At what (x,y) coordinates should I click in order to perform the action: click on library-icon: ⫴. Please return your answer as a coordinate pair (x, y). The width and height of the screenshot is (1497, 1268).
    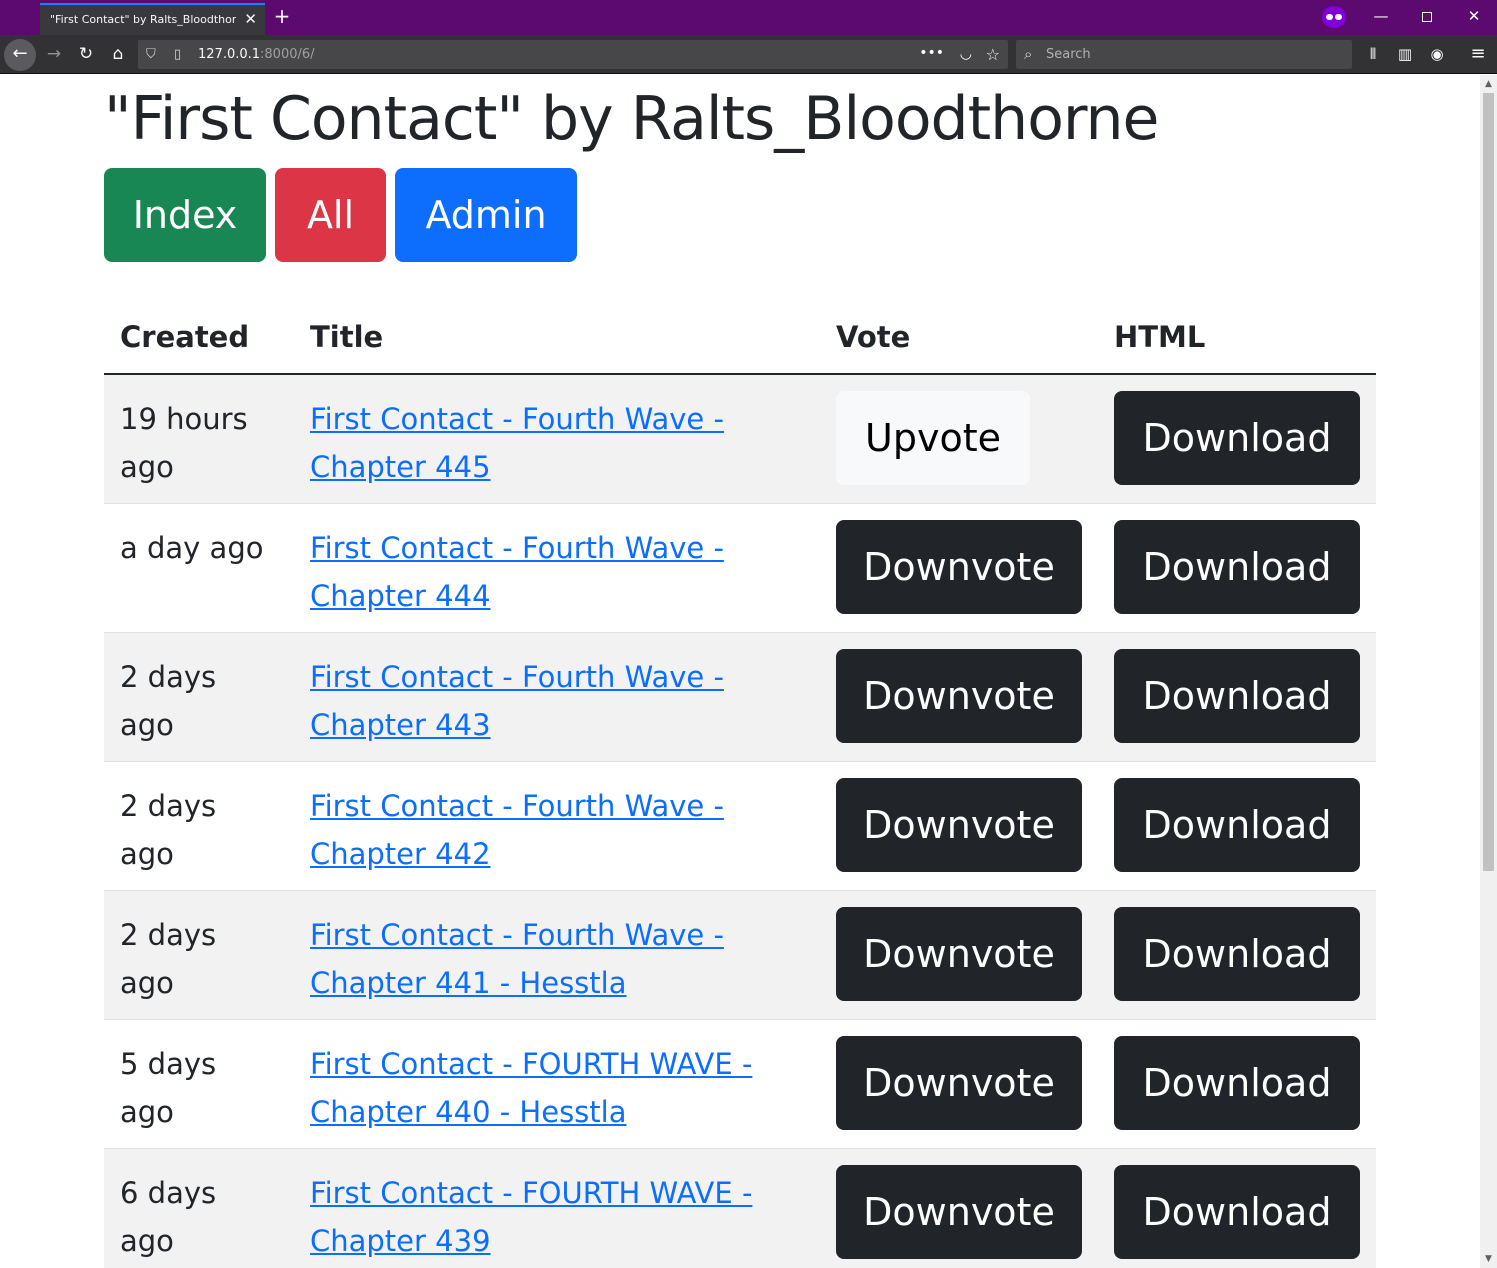
    Looking at the image, I should click on (1373, 54).